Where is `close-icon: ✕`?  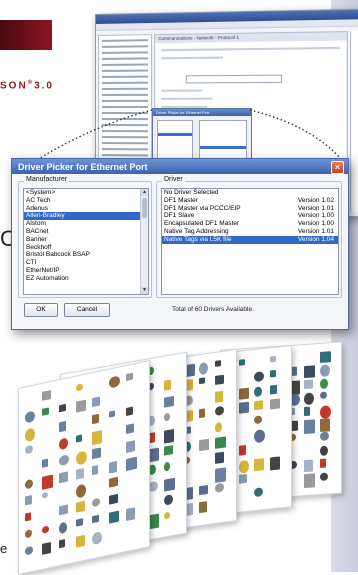 close-icon: ✕ is located at coordinates (337, 167).